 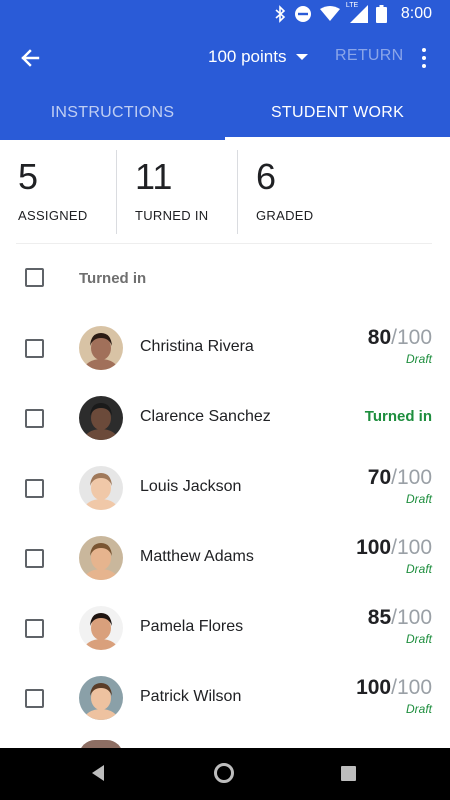 What do you see at coordinates (381, 14) in the screenshot?
I see `battery-icon` at bounding box center [381, 14].